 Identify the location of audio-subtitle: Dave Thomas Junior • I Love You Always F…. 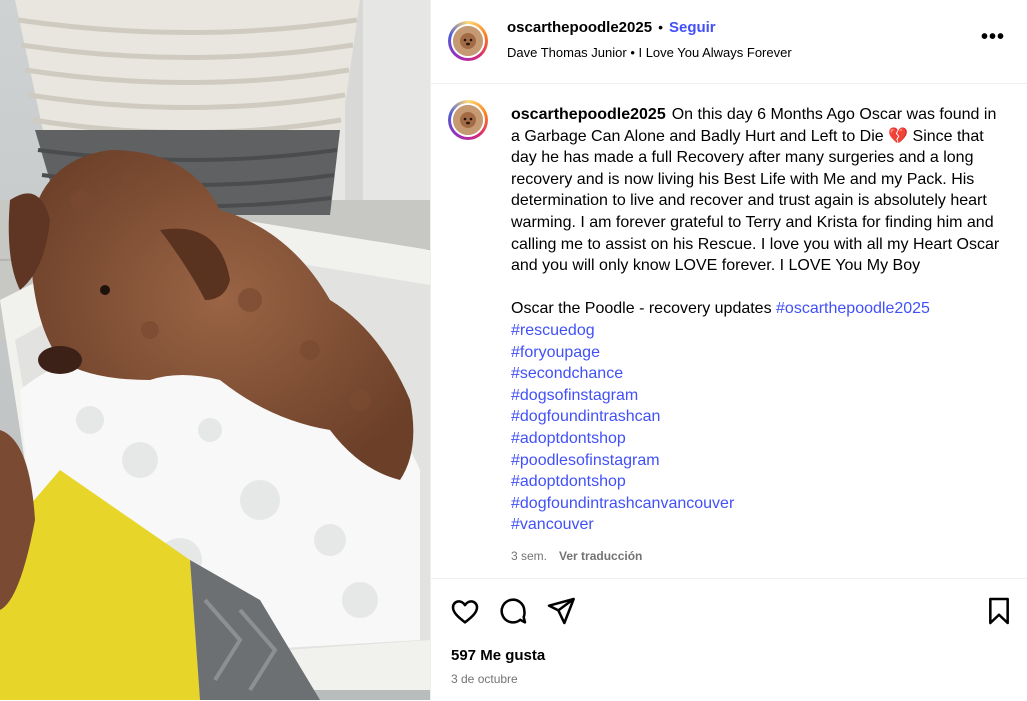
(649, 52).